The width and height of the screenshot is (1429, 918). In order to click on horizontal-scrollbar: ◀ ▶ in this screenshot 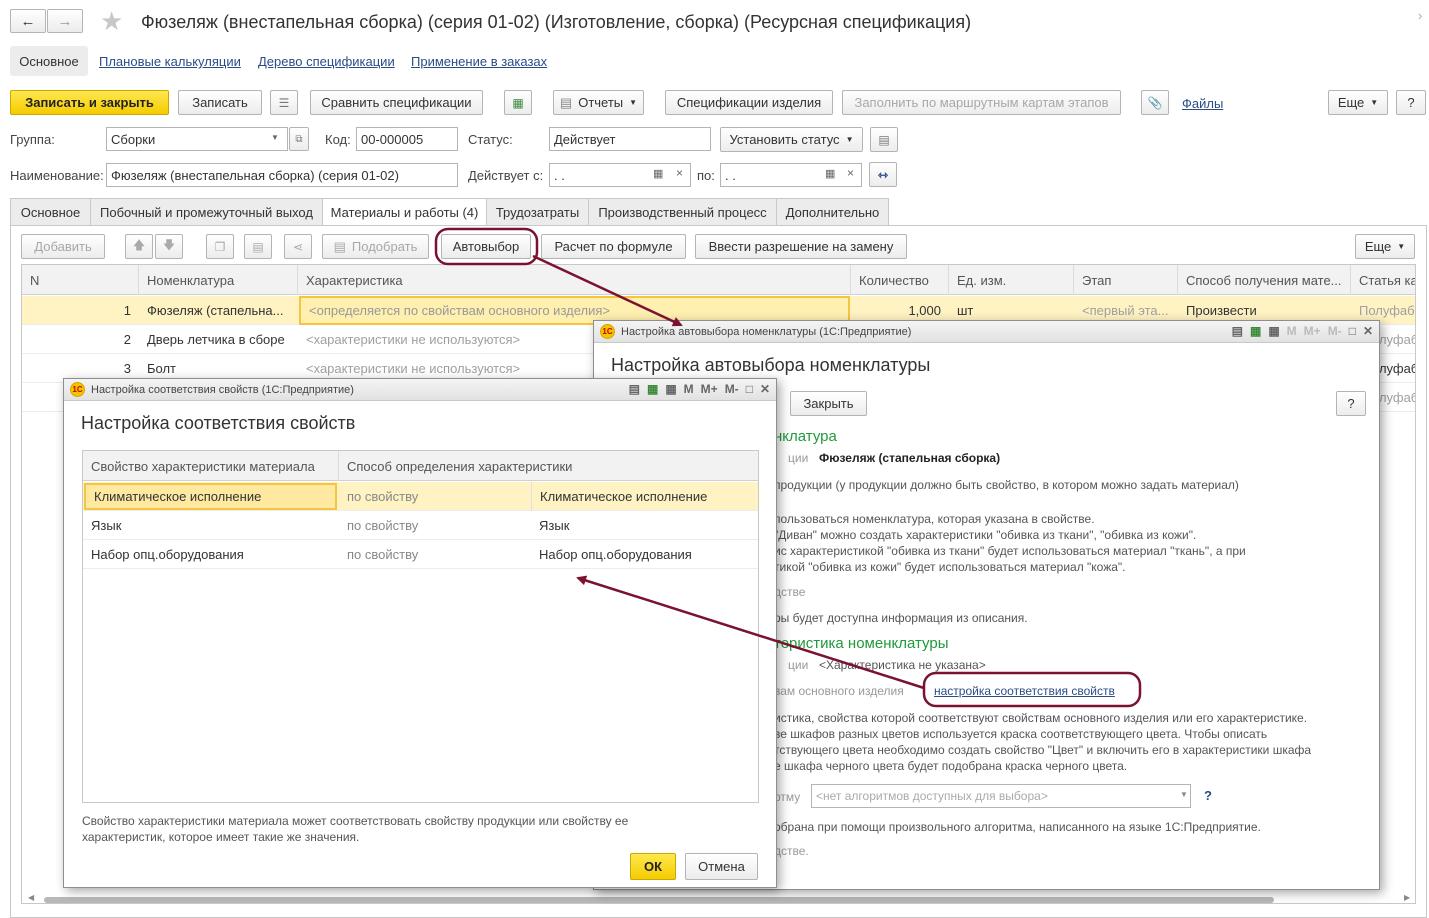, I will do `click(722, 899)`.